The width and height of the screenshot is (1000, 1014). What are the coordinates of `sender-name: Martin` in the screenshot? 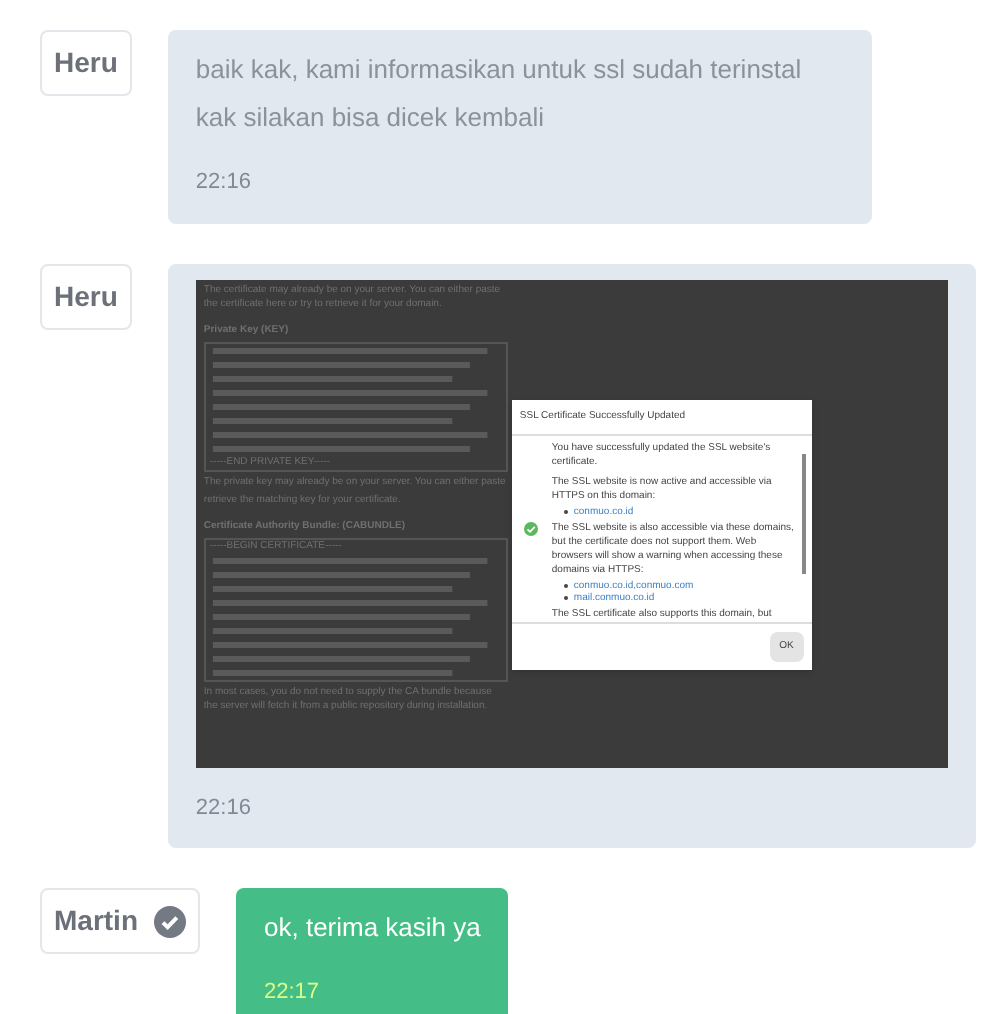 It's located at (96, 921).